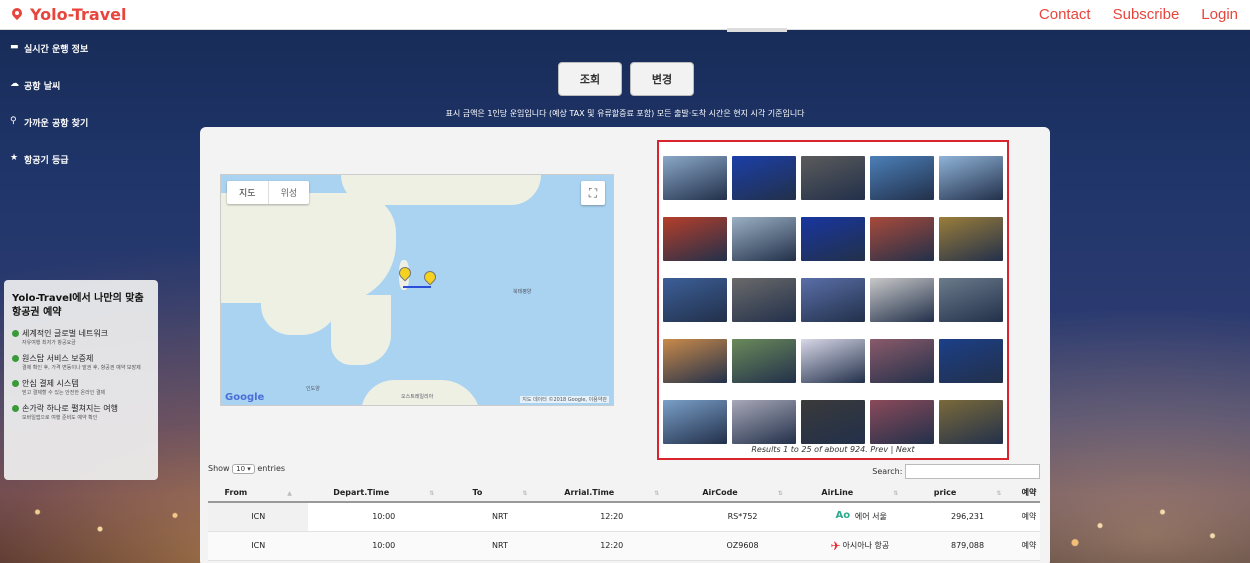 The height and width of the screenshot is (563, 1250). I want to click on map-land-southeast-asia, so click(361, 330).